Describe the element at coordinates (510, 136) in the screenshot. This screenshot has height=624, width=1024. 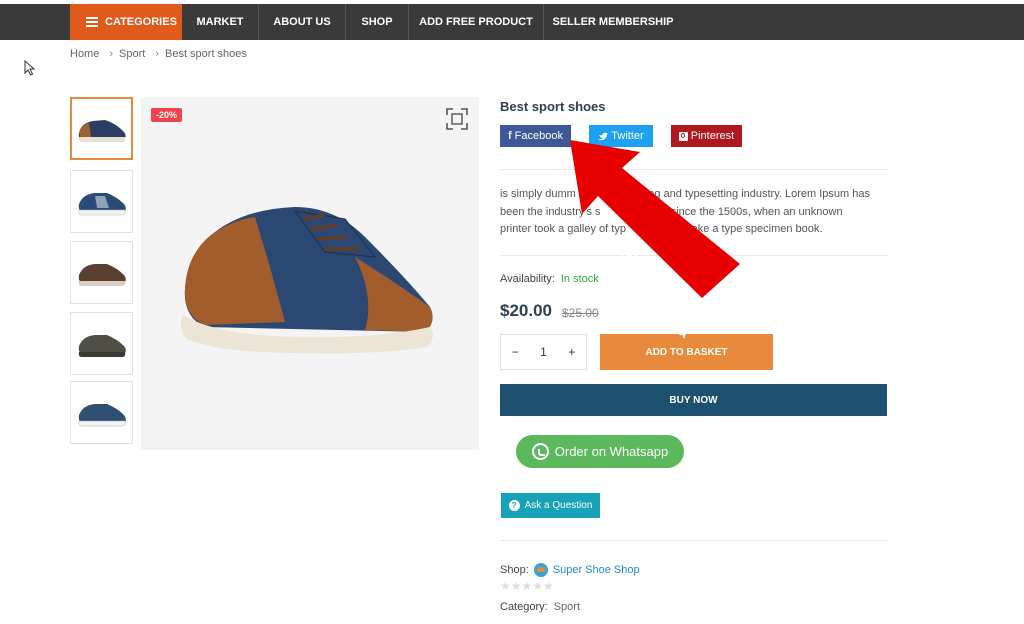
I see `facebook-icon: f` at that location.